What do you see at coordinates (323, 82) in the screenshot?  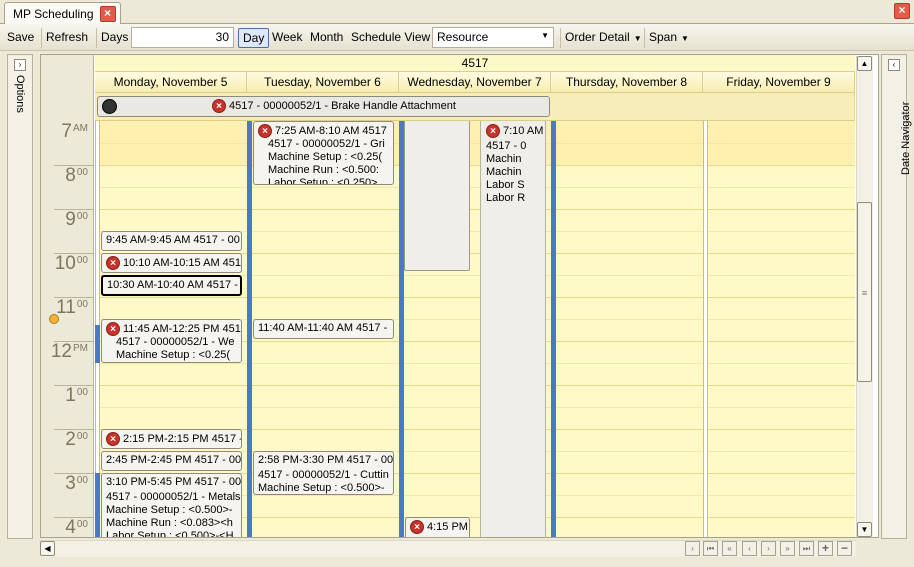 I see `day-header: Tuesday, November 6` at bounding box center [323, 82].